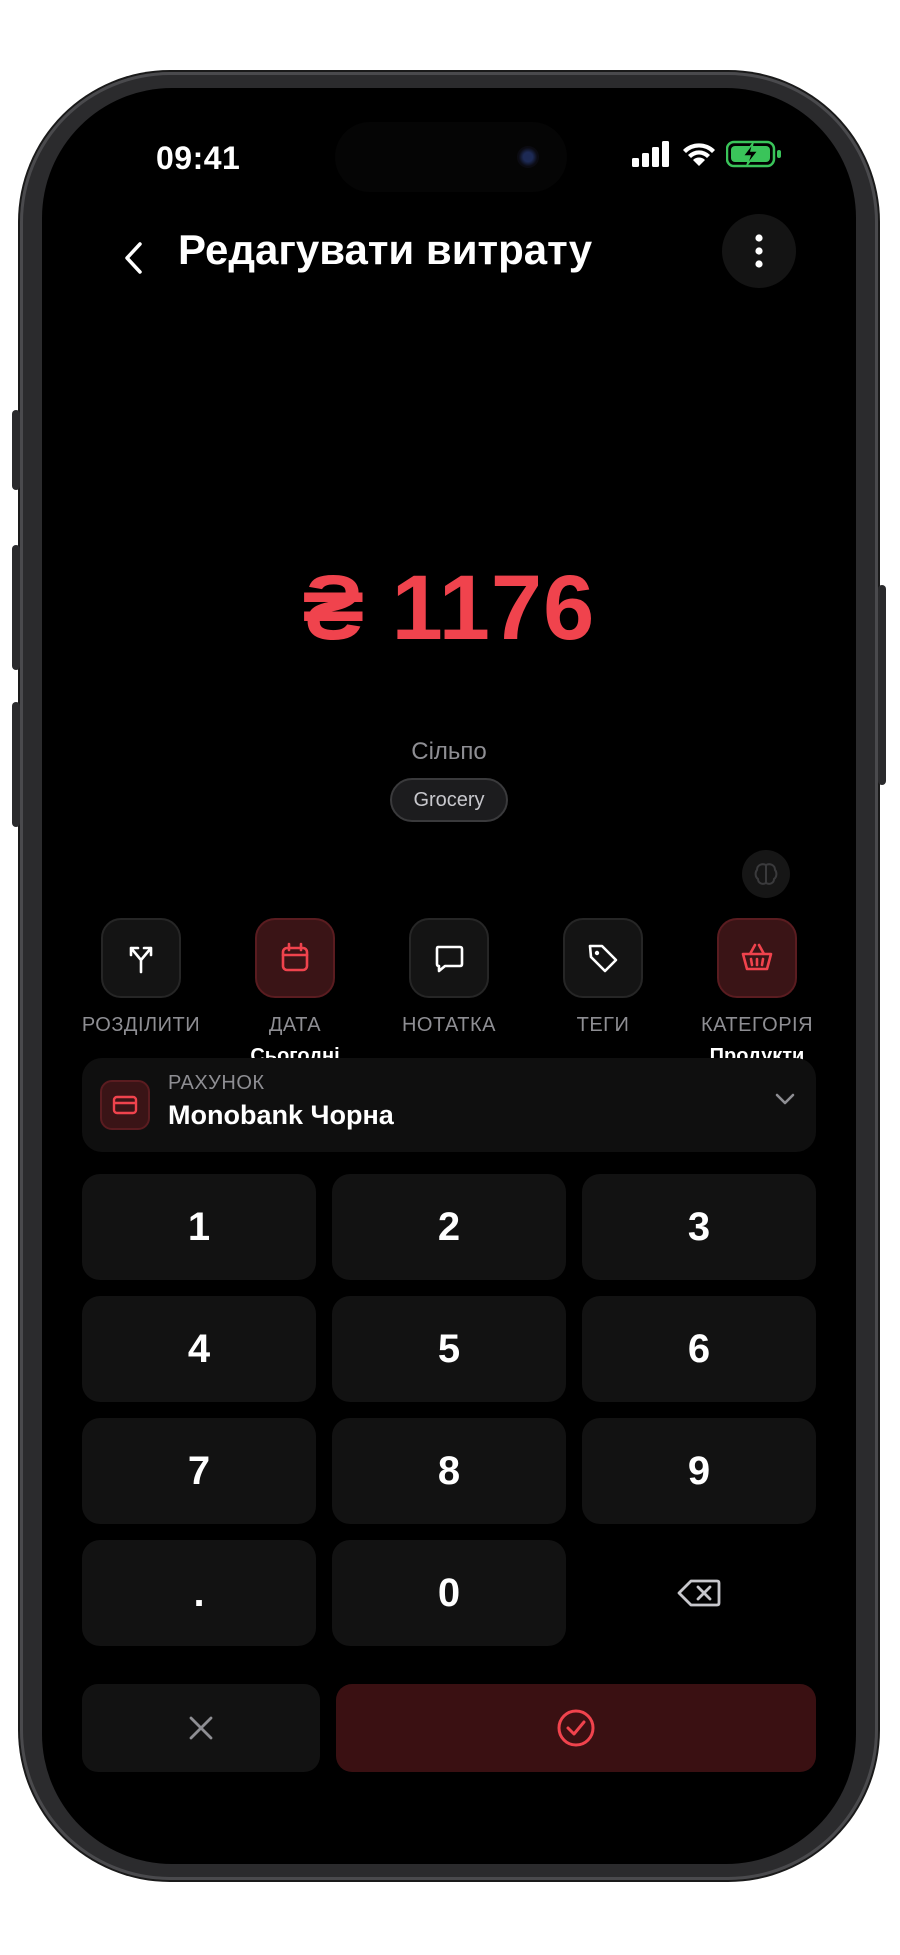 Image resolution: width=900 pixels, height=1955 pixels. Describe the element at coordinates (699, 154) in the screenshot. I see `wifi-icon` at that location.